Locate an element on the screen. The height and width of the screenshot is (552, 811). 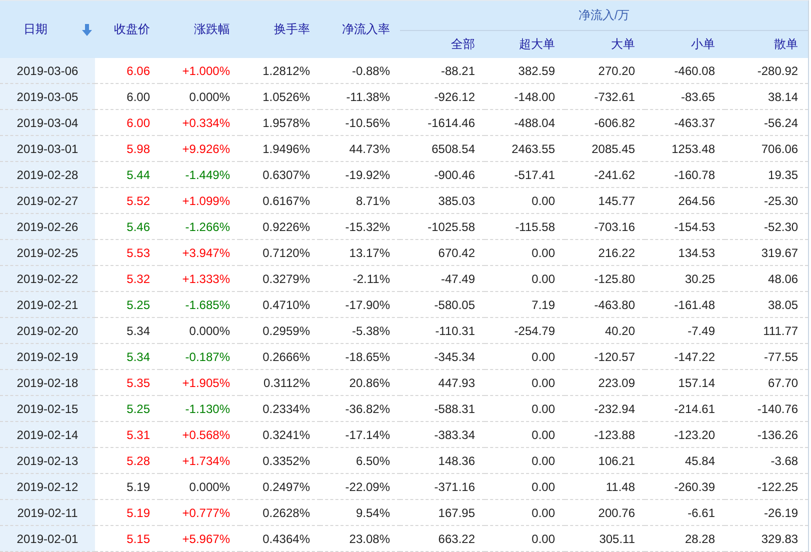
table-cell: 5.53 is located at coordinates (127, 253).